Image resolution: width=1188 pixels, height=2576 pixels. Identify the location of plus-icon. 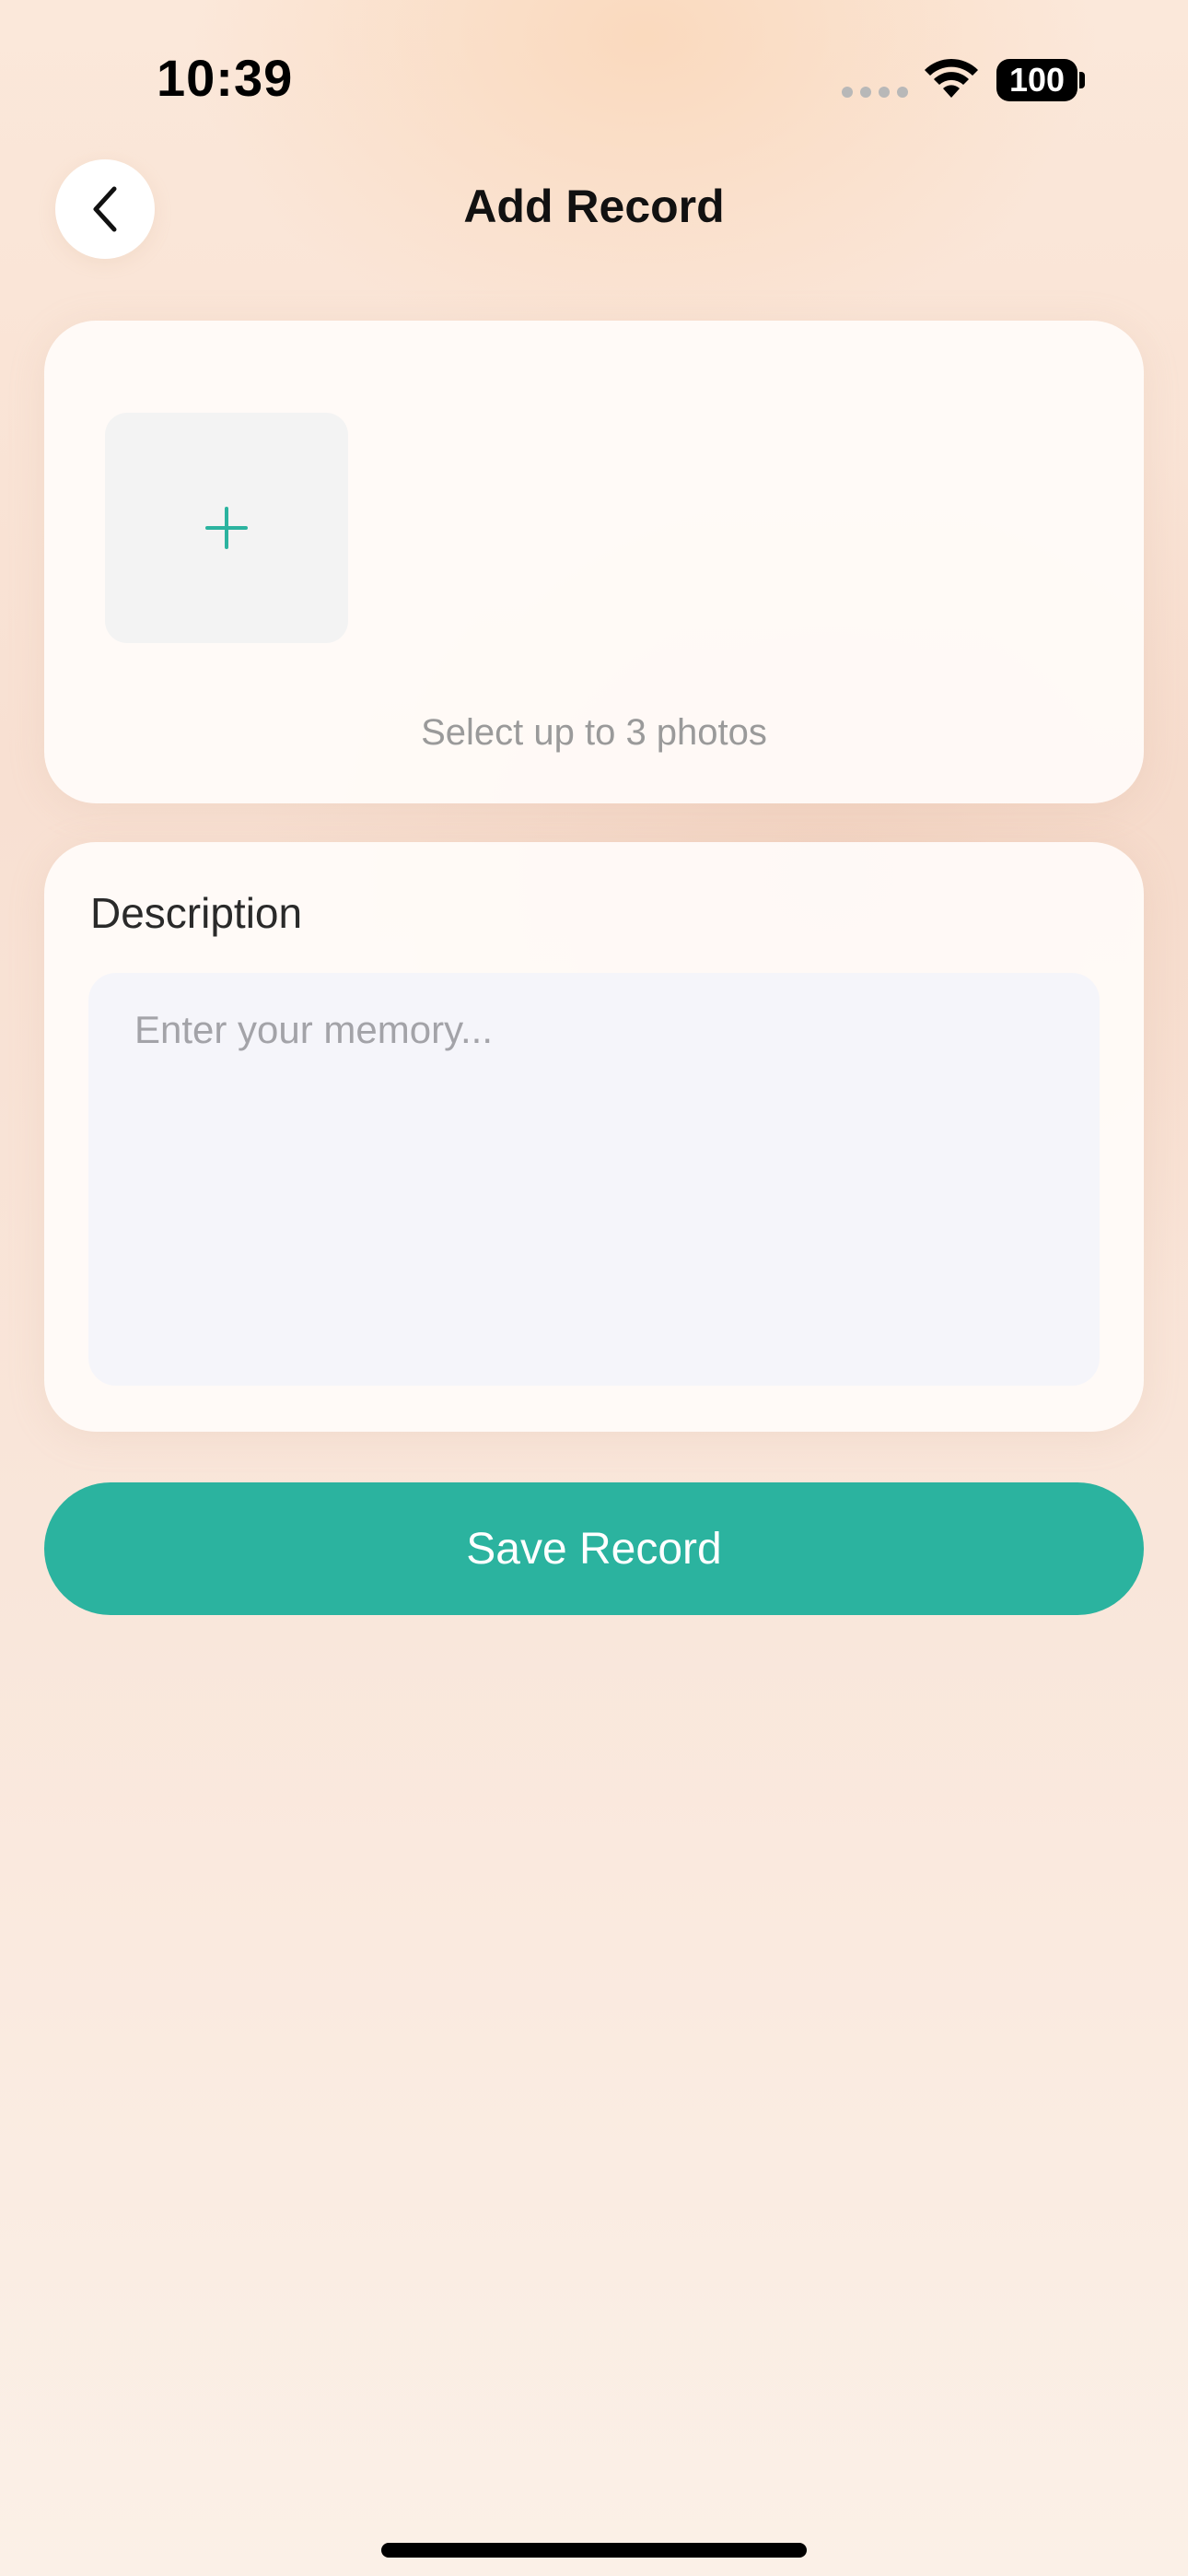
(226, 528).